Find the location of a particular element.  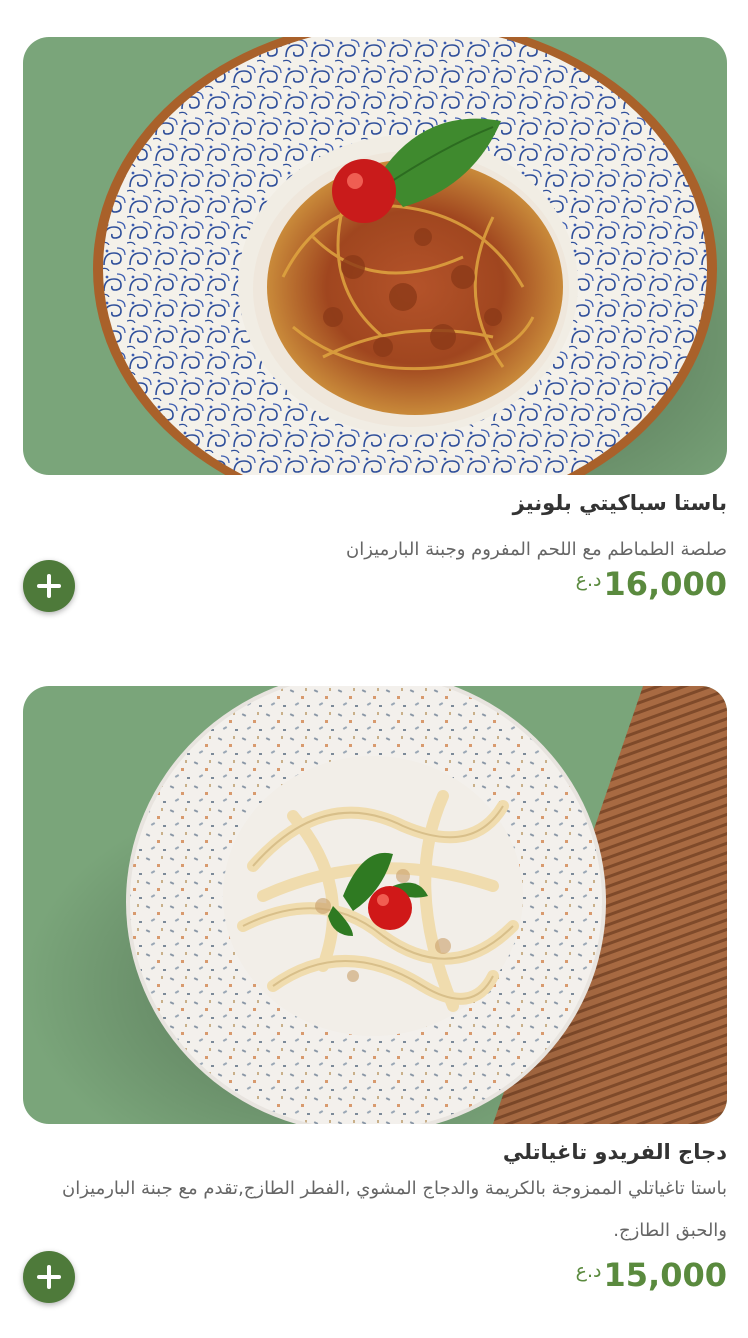

dish-price: د.ع 16,000 is located at coordinates (651, 584).